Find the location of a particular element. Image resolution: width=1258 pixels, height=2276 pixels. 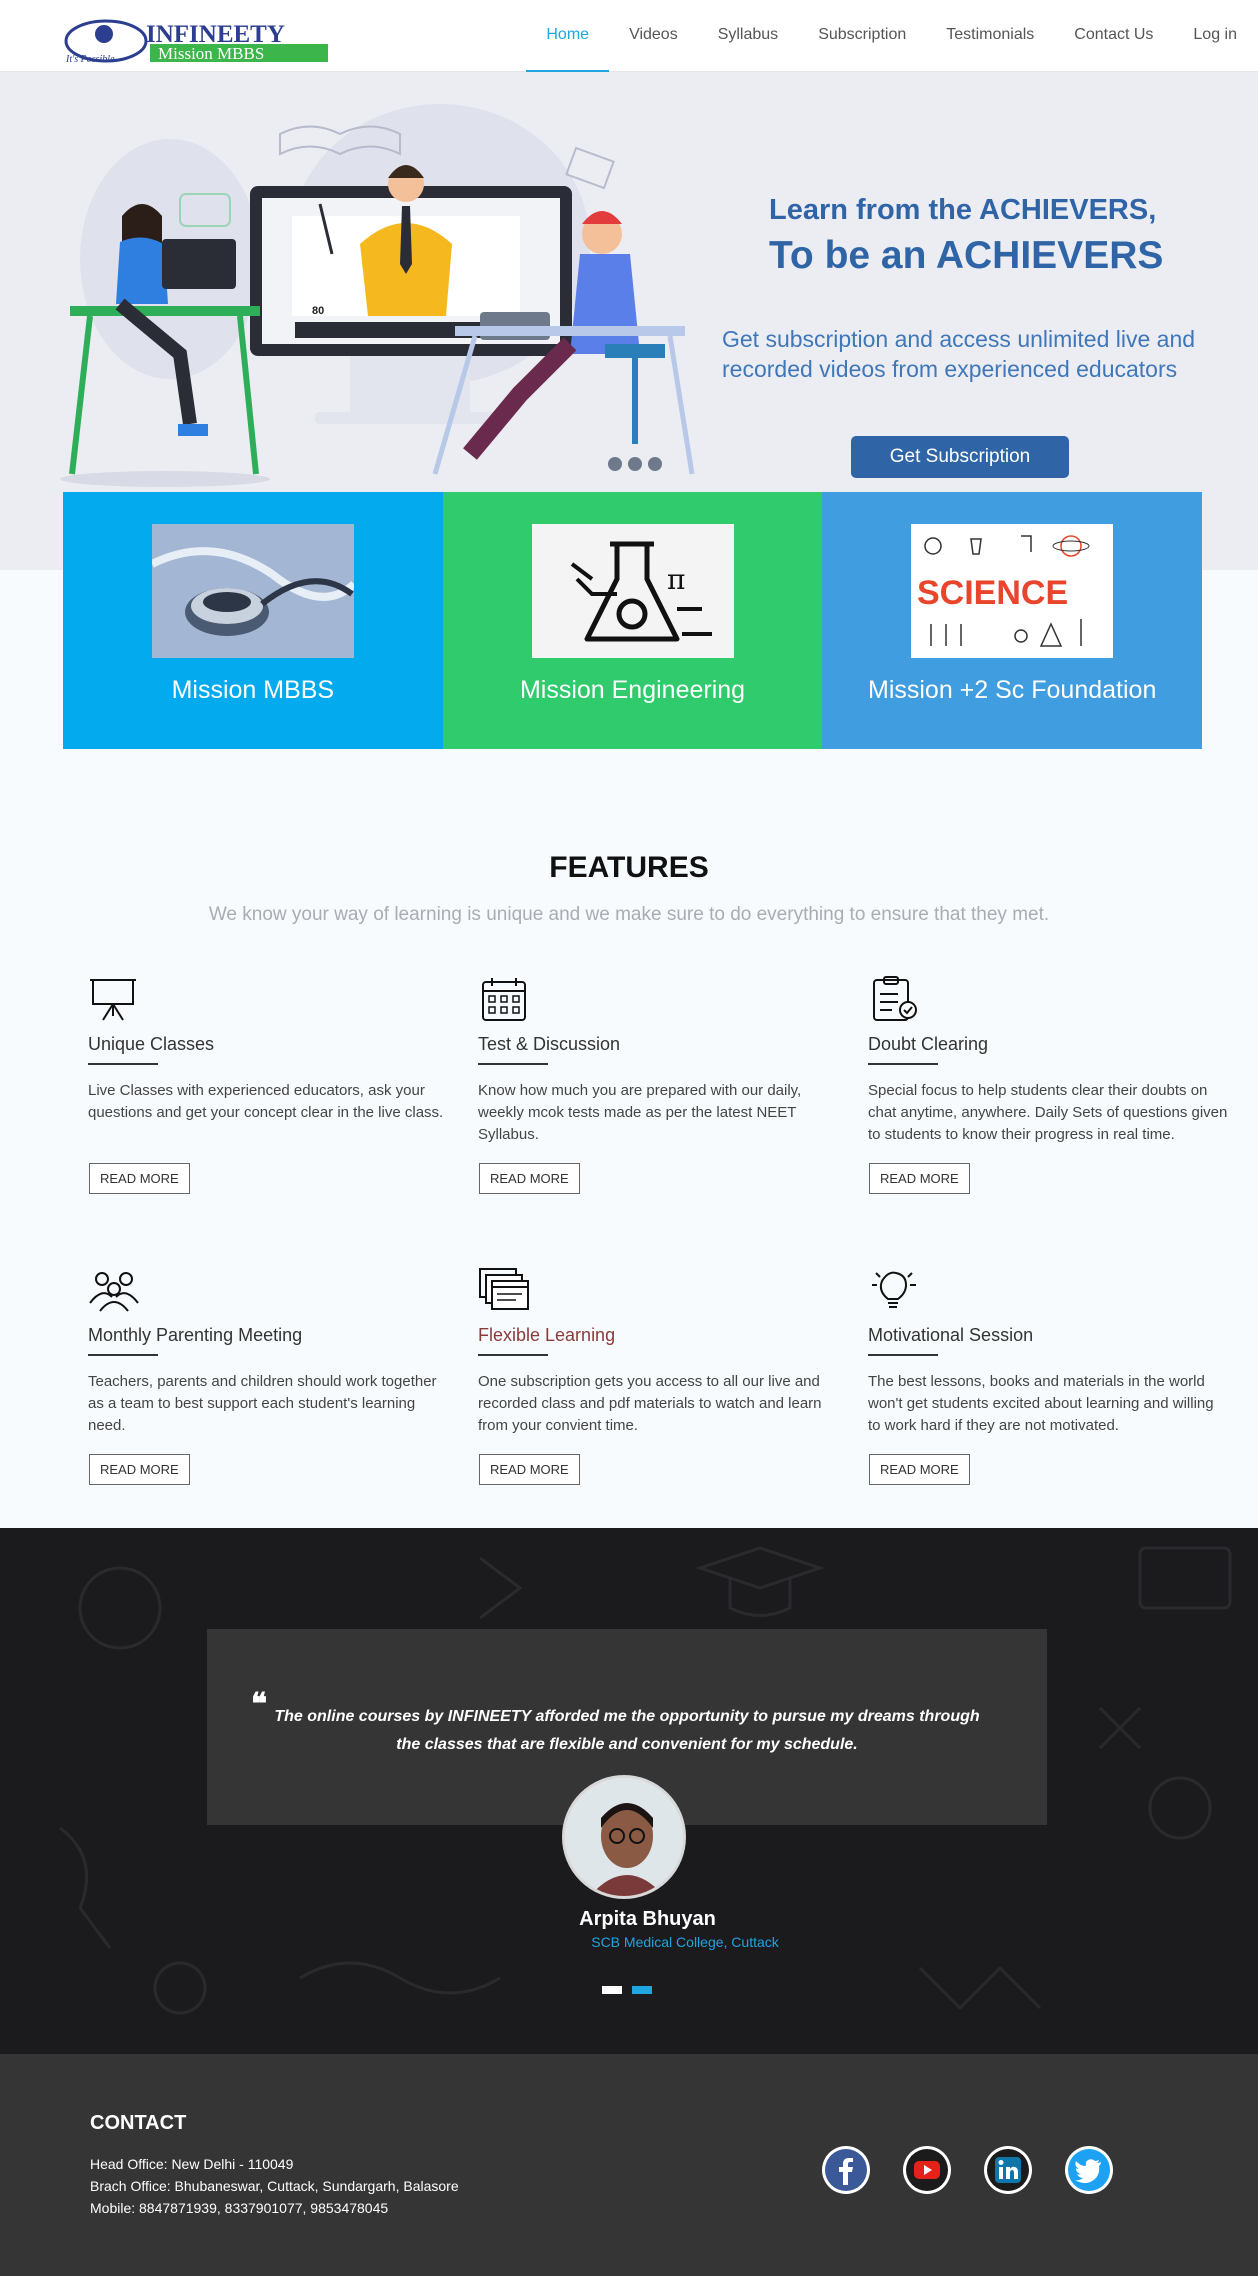

presentation-board-icon is located at coordinates (113, 1000).